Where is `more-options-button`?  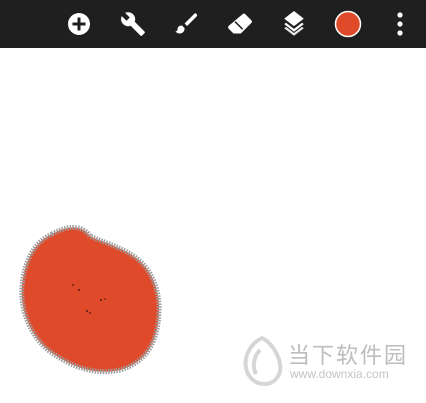
more-options-button is located at coordinates (400, 24).